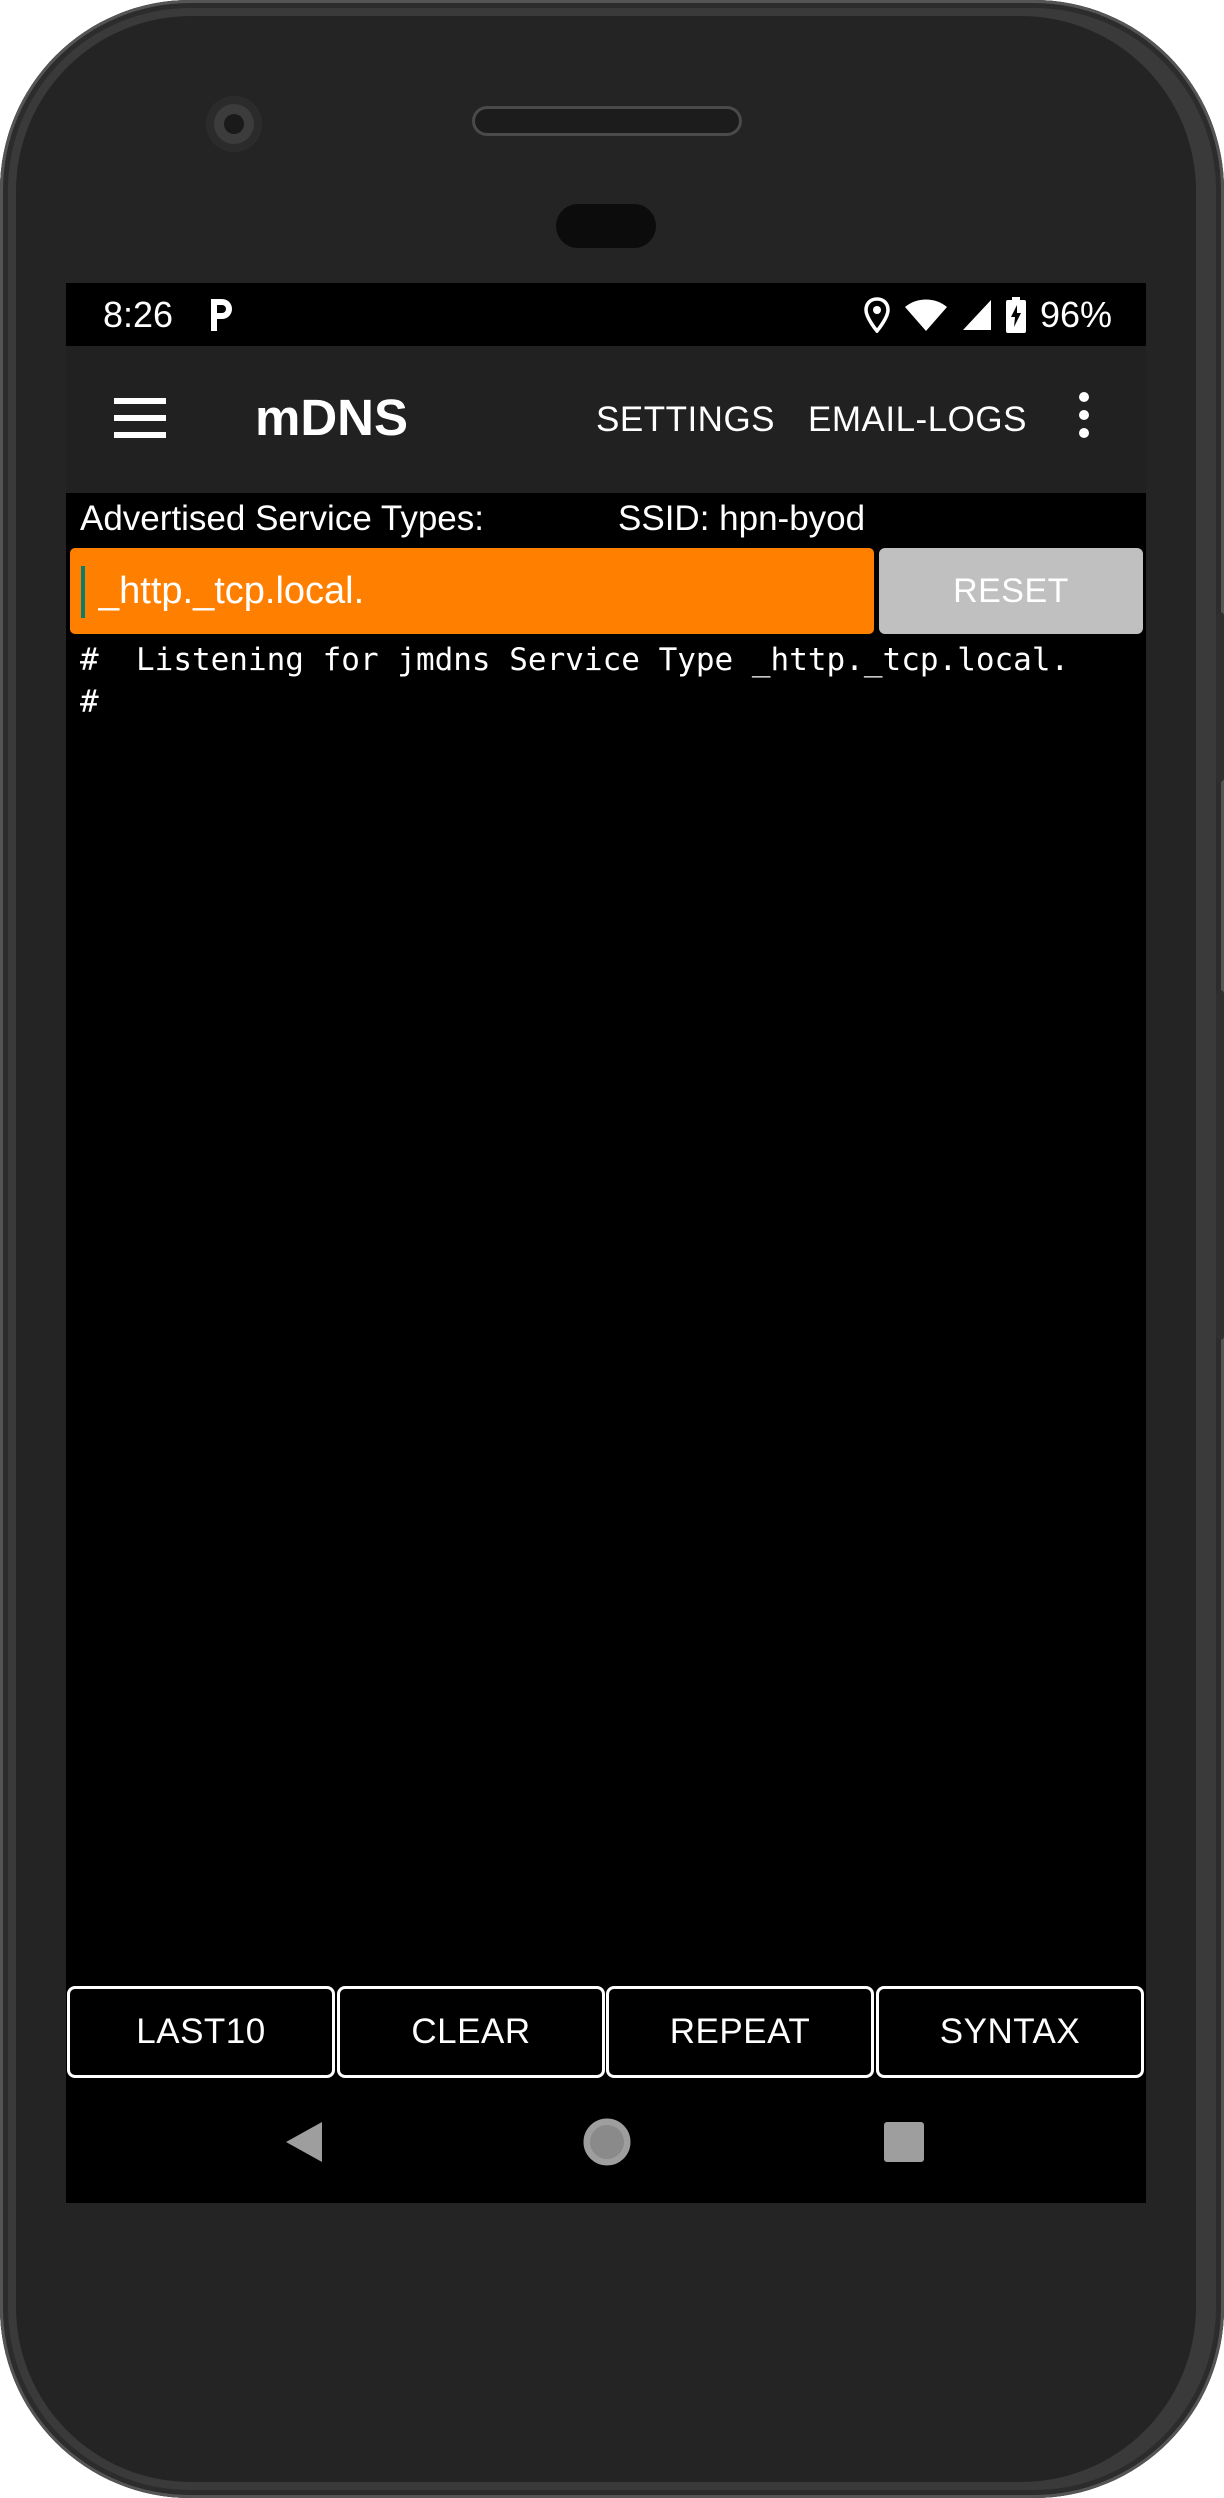  I want to click on home-icon, so click(607, 2142).